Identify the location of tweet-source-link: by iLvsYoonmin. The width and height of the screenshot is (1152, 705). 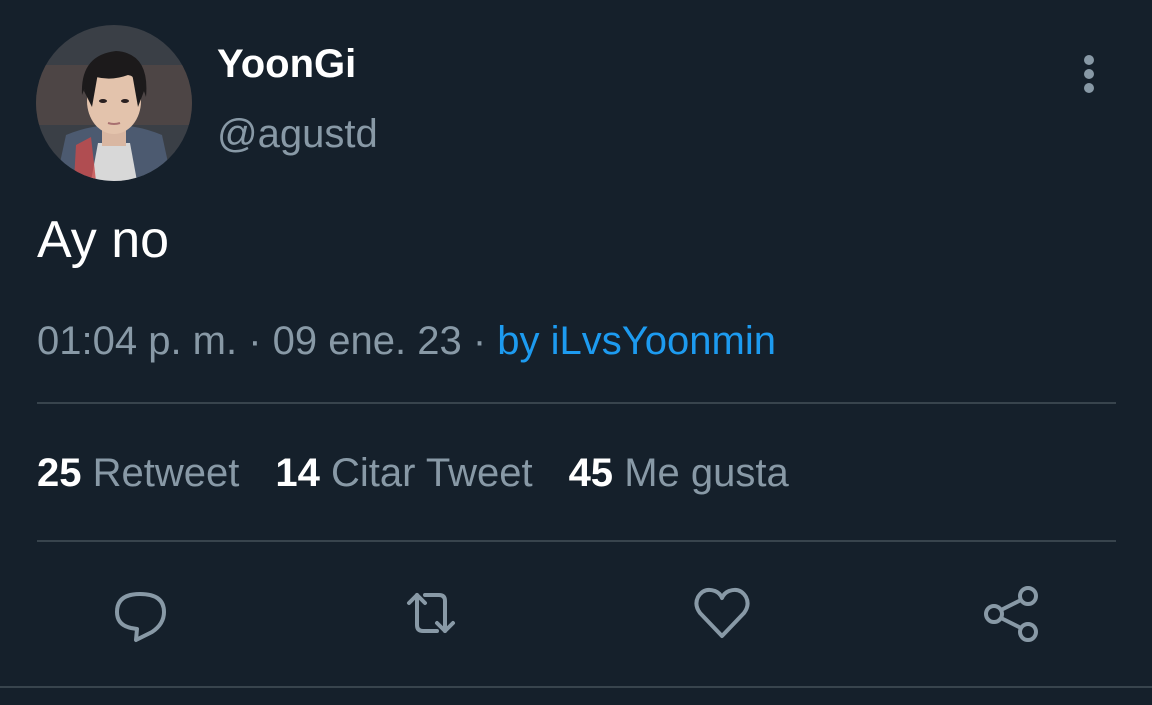
(636, 341).